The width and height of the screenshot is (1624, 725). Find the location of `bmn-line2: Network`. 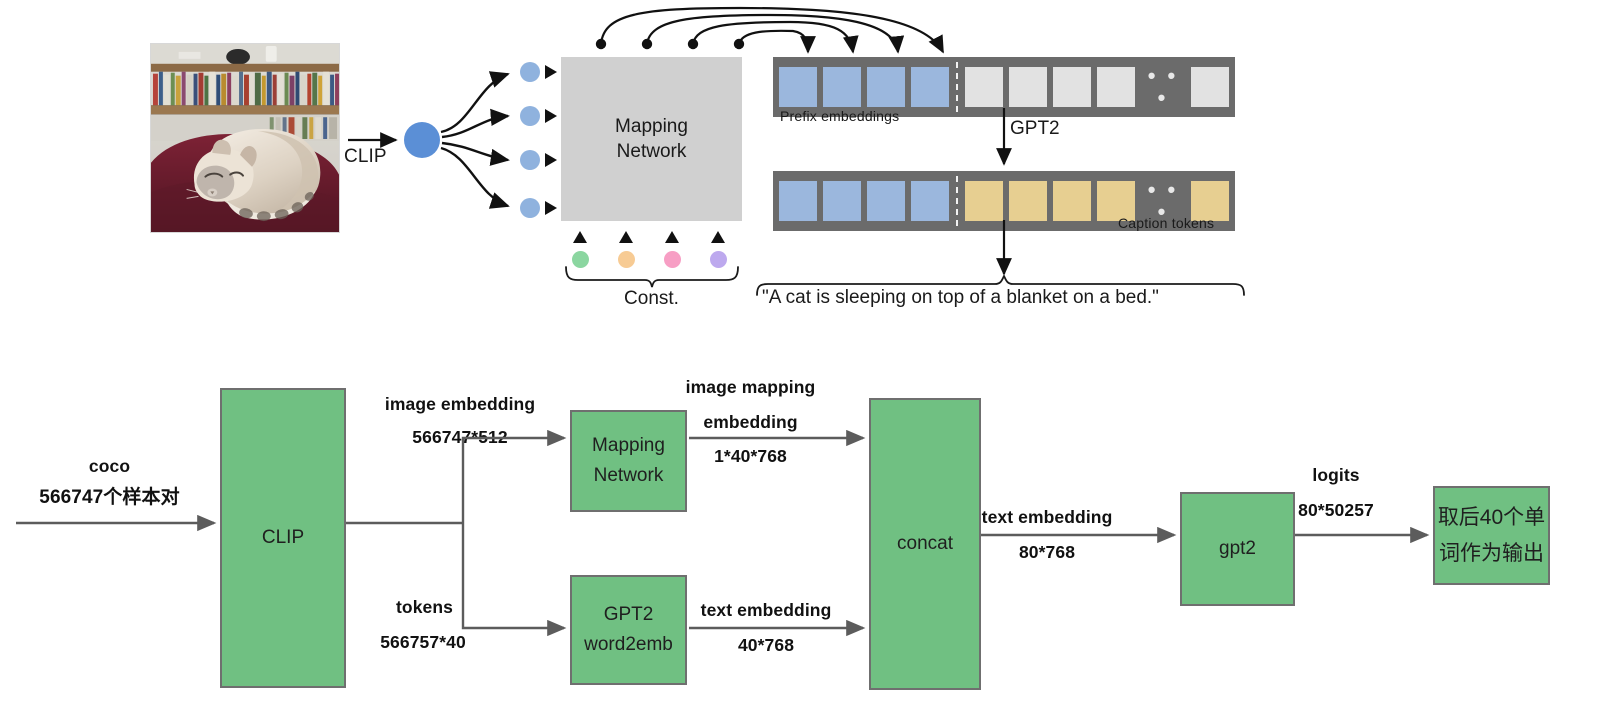

bmn-line2: Network is located at coordinates (628, 475).